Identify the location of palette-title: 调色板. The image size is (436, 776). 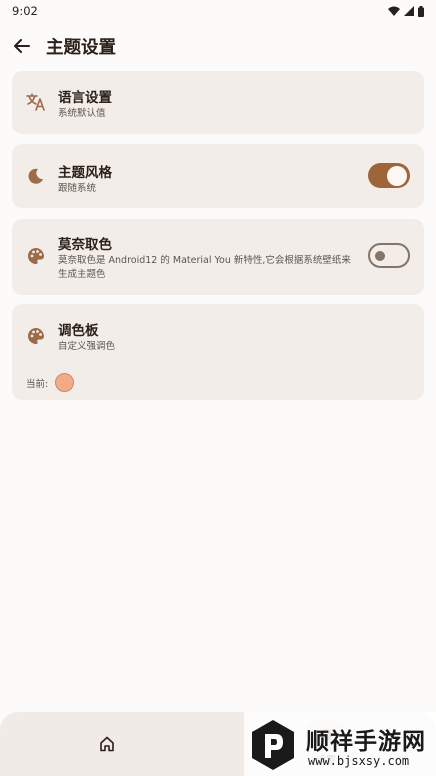
(78, 331).